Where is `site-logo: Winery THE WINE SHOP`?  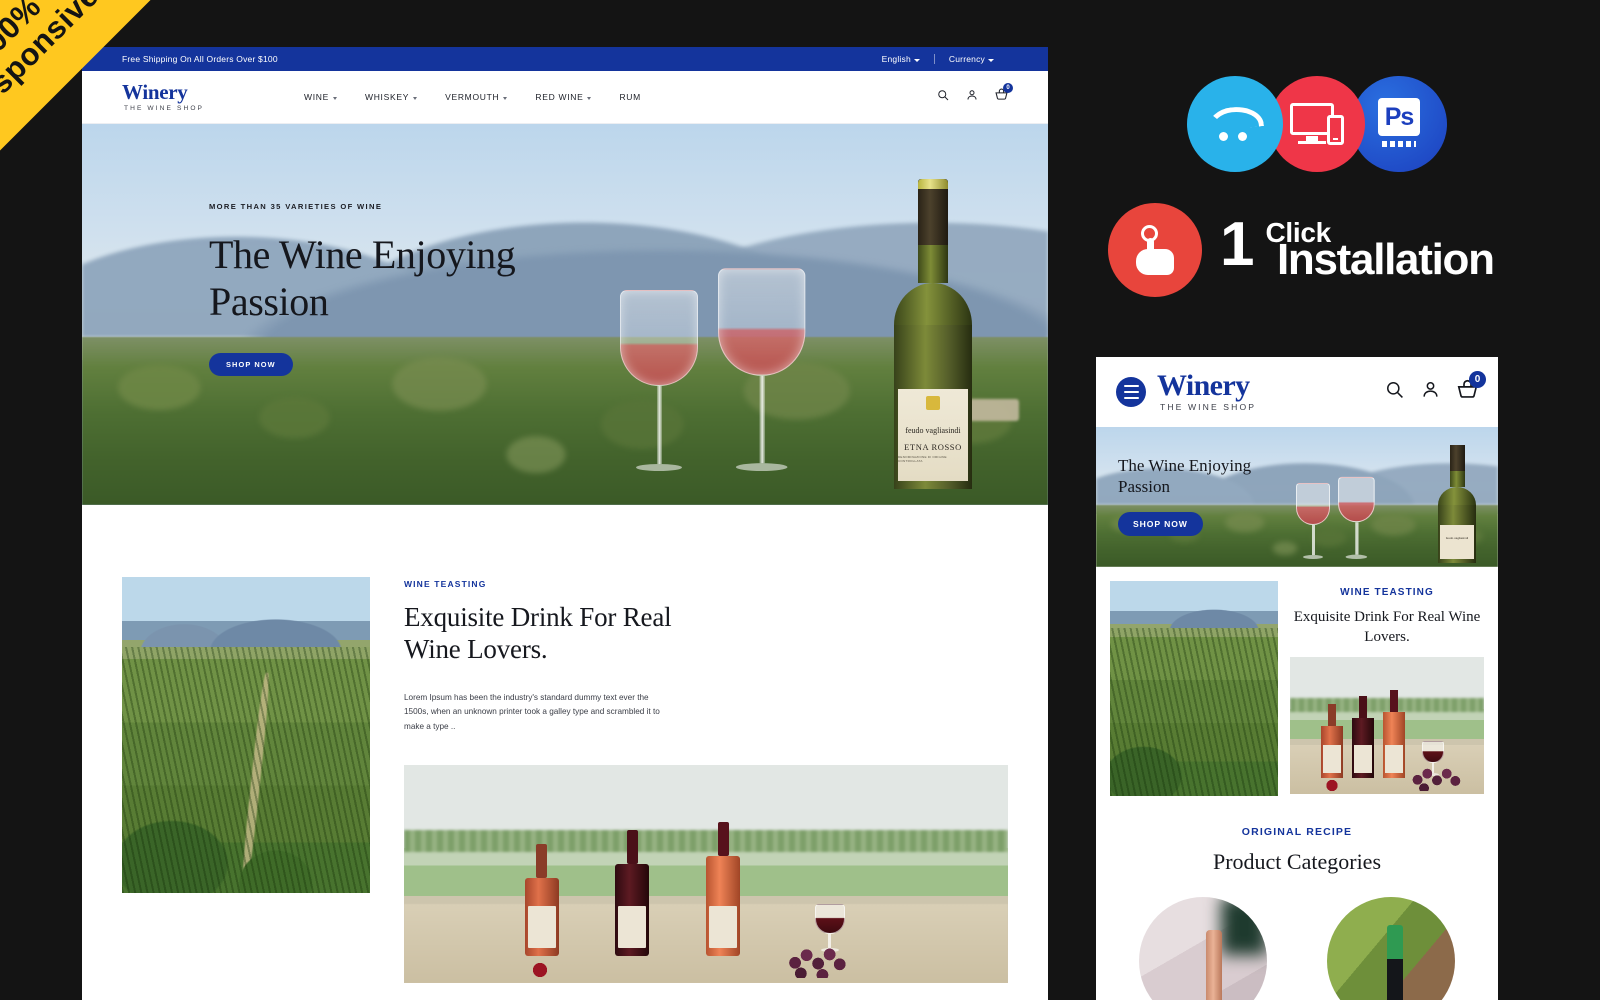 site-logo: Winery THE WINE SHOP is located at coordinates (197, 97).